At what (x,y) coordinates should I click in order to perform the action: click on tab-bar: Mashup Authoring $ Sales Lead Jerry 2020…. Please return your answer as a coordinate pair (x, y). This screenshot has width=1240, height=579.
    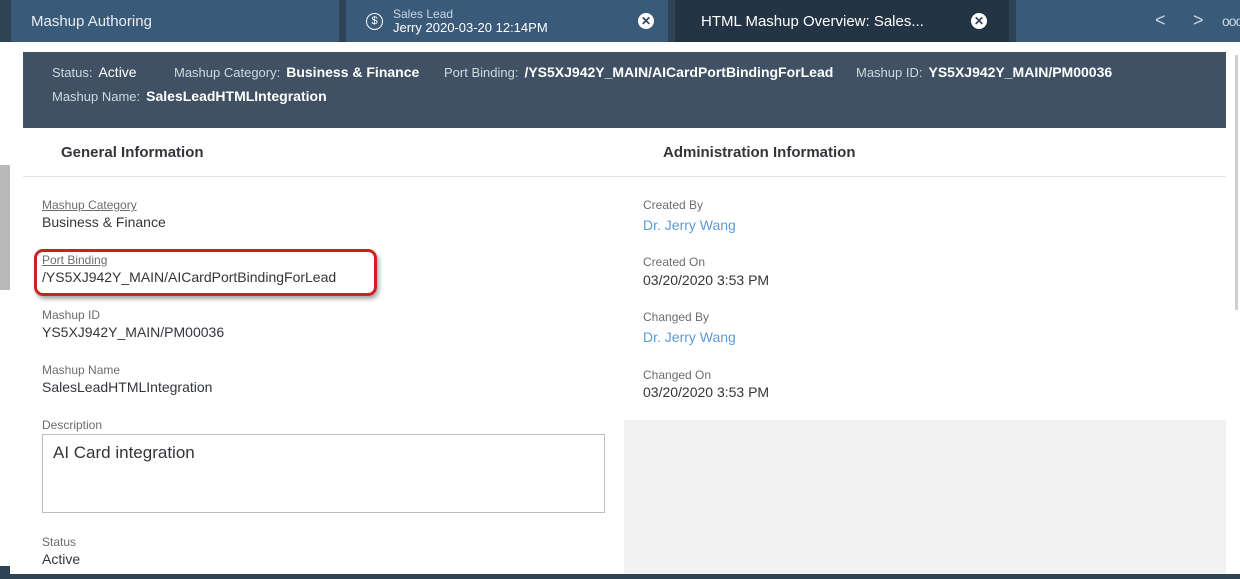
    Looking at the image, I should click on (620, 21).